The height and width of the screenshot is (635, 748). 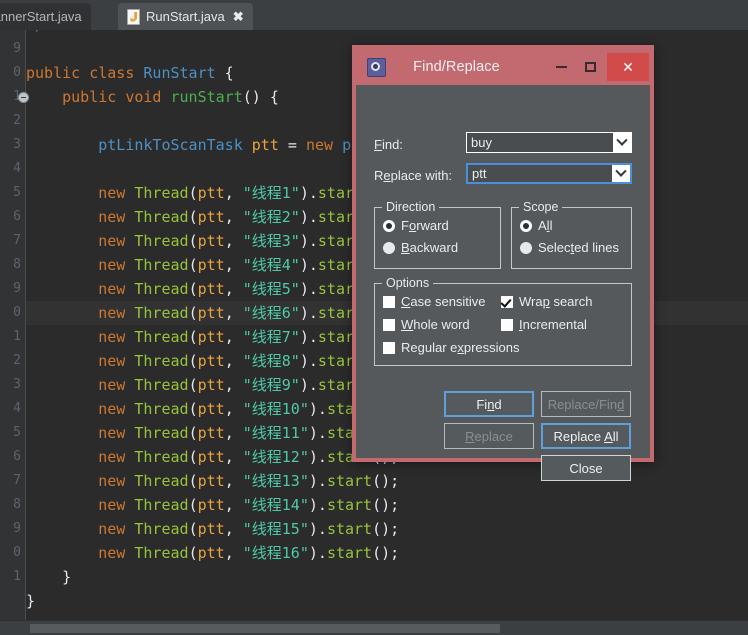 I want to click on editor-tab-bar: cannerStart.java RunStart.java ✖, so click(x=374, y=15).